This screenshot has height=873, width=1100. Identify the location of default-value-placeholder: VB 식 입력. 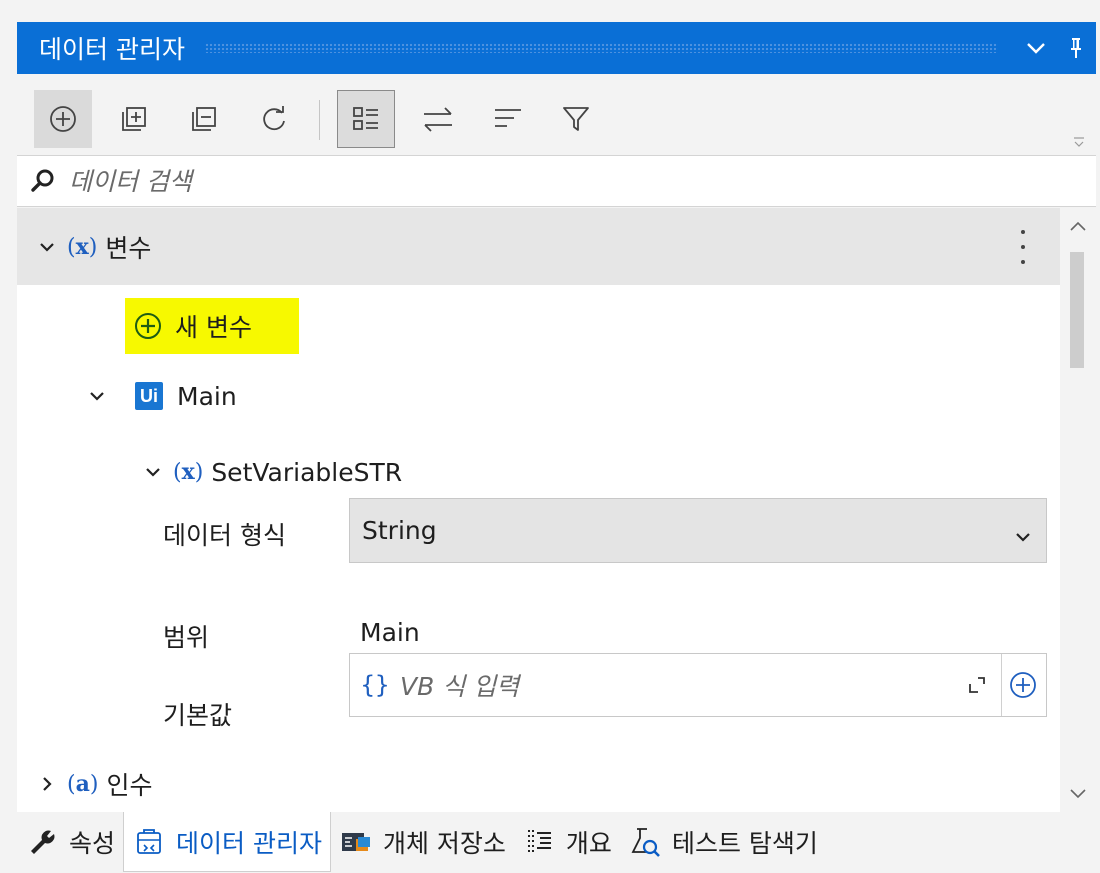
(460, 686).